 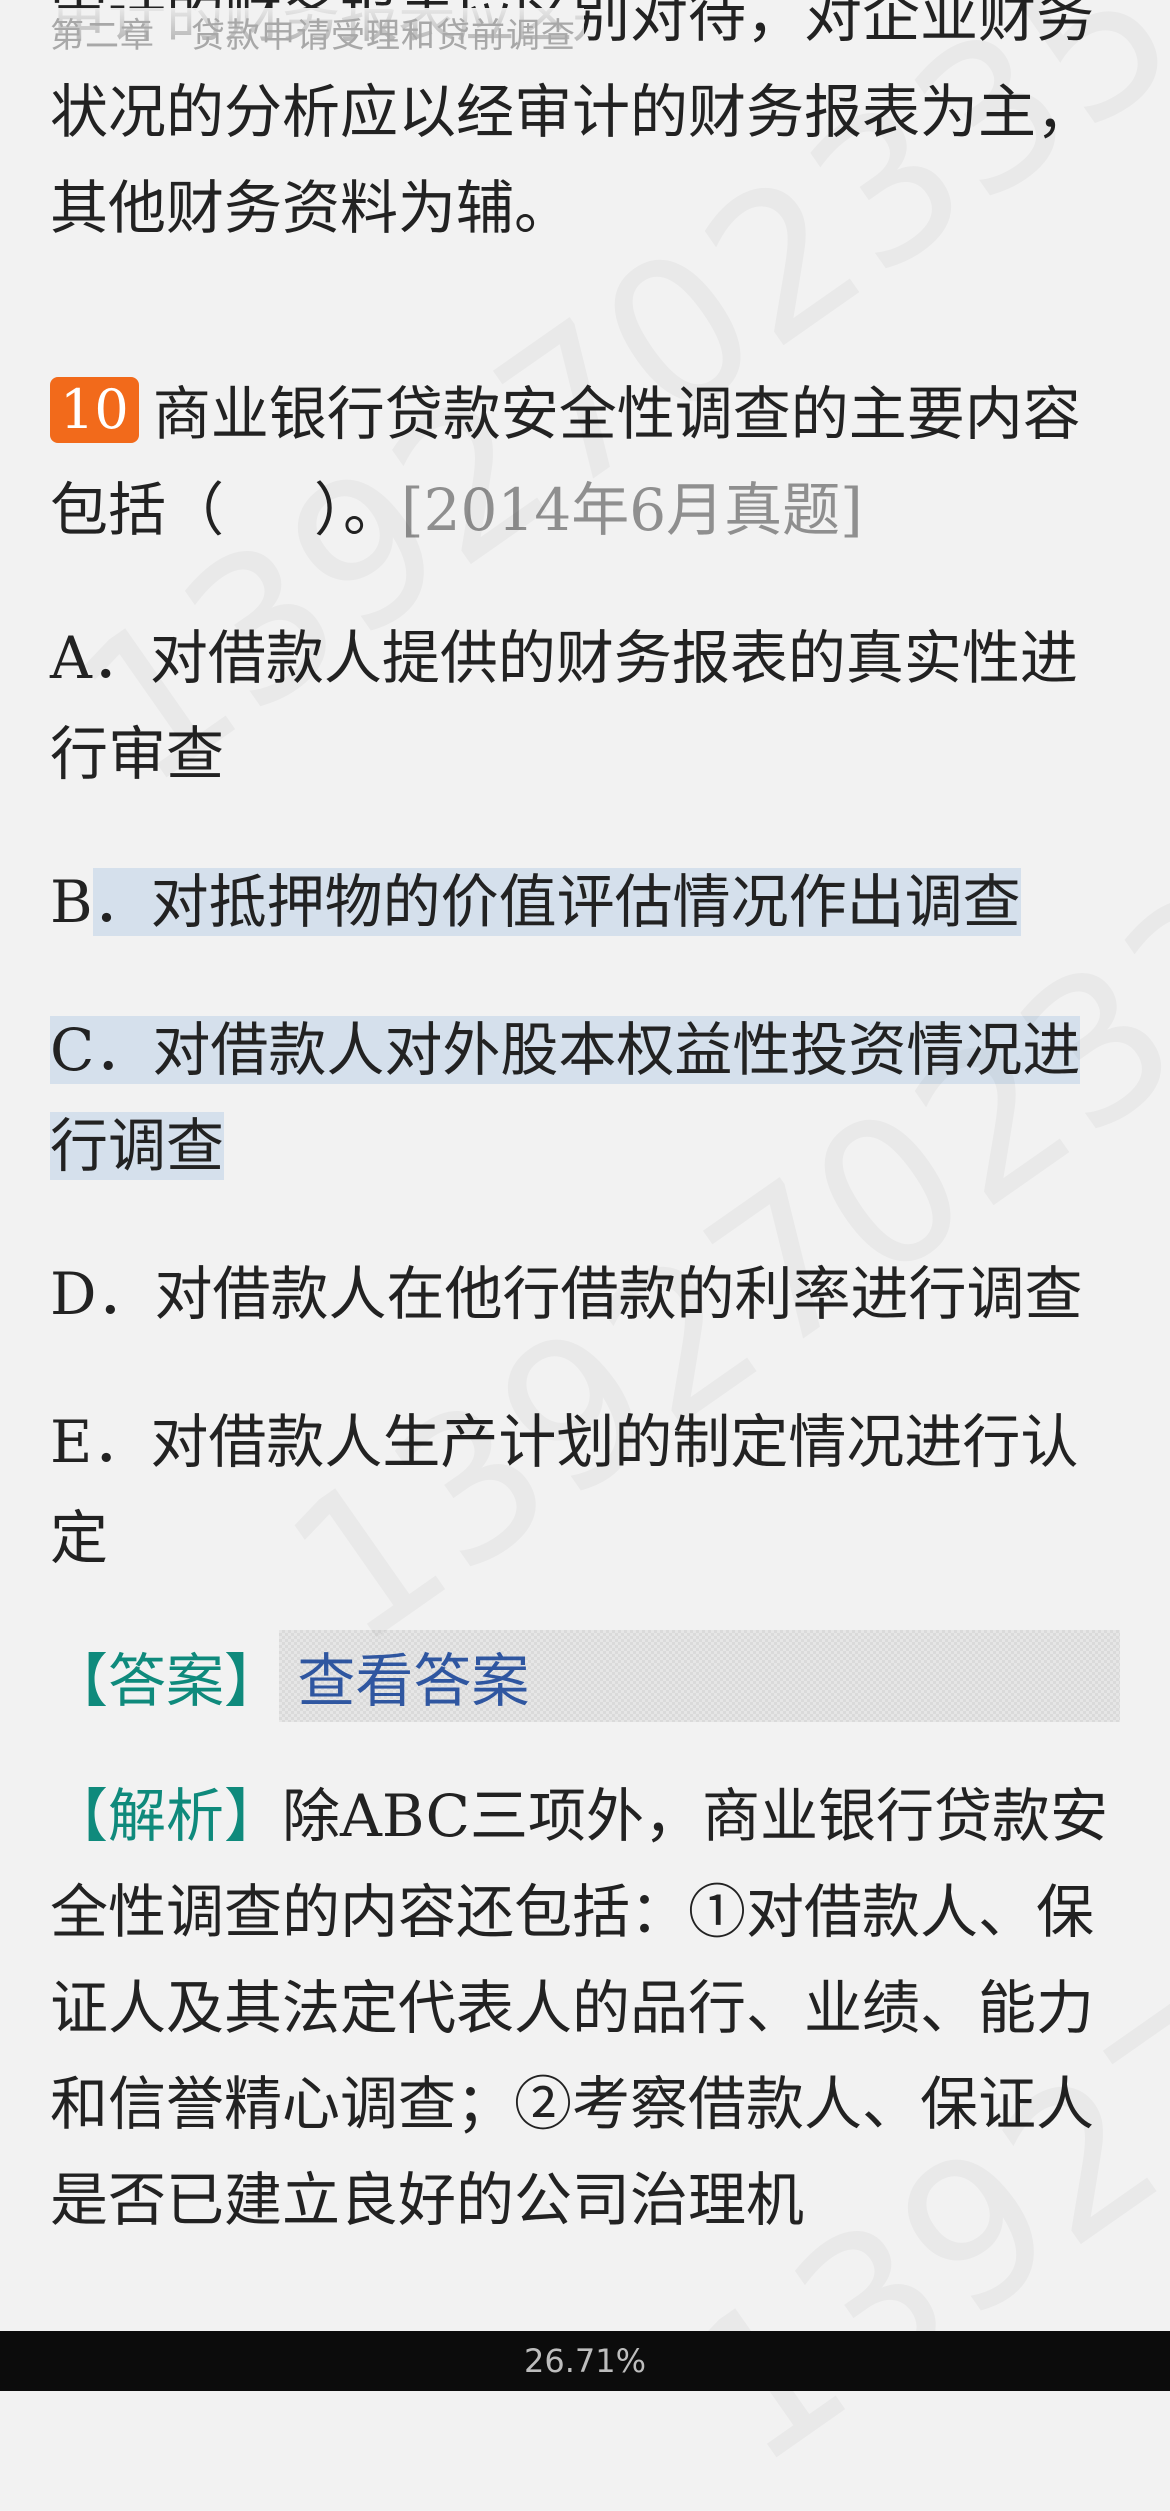 I want to click on question-number-badge: 10, so click(x=94, y=410).